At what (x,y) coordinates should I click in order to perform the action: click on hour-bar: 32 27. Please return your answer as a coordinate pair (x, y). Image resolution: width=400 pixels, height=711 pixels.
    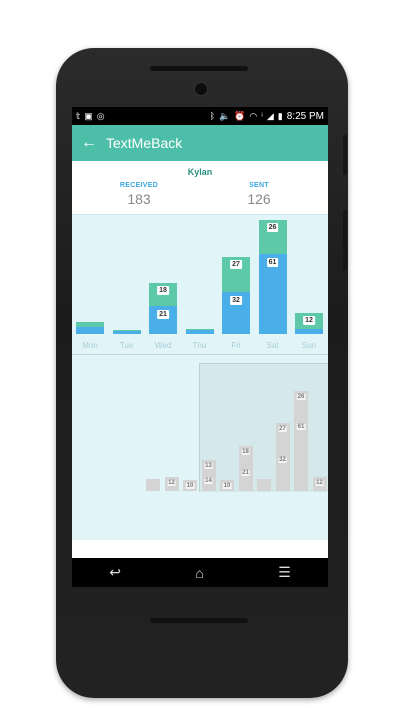
    Looking at the image, I should click on (282, 457).